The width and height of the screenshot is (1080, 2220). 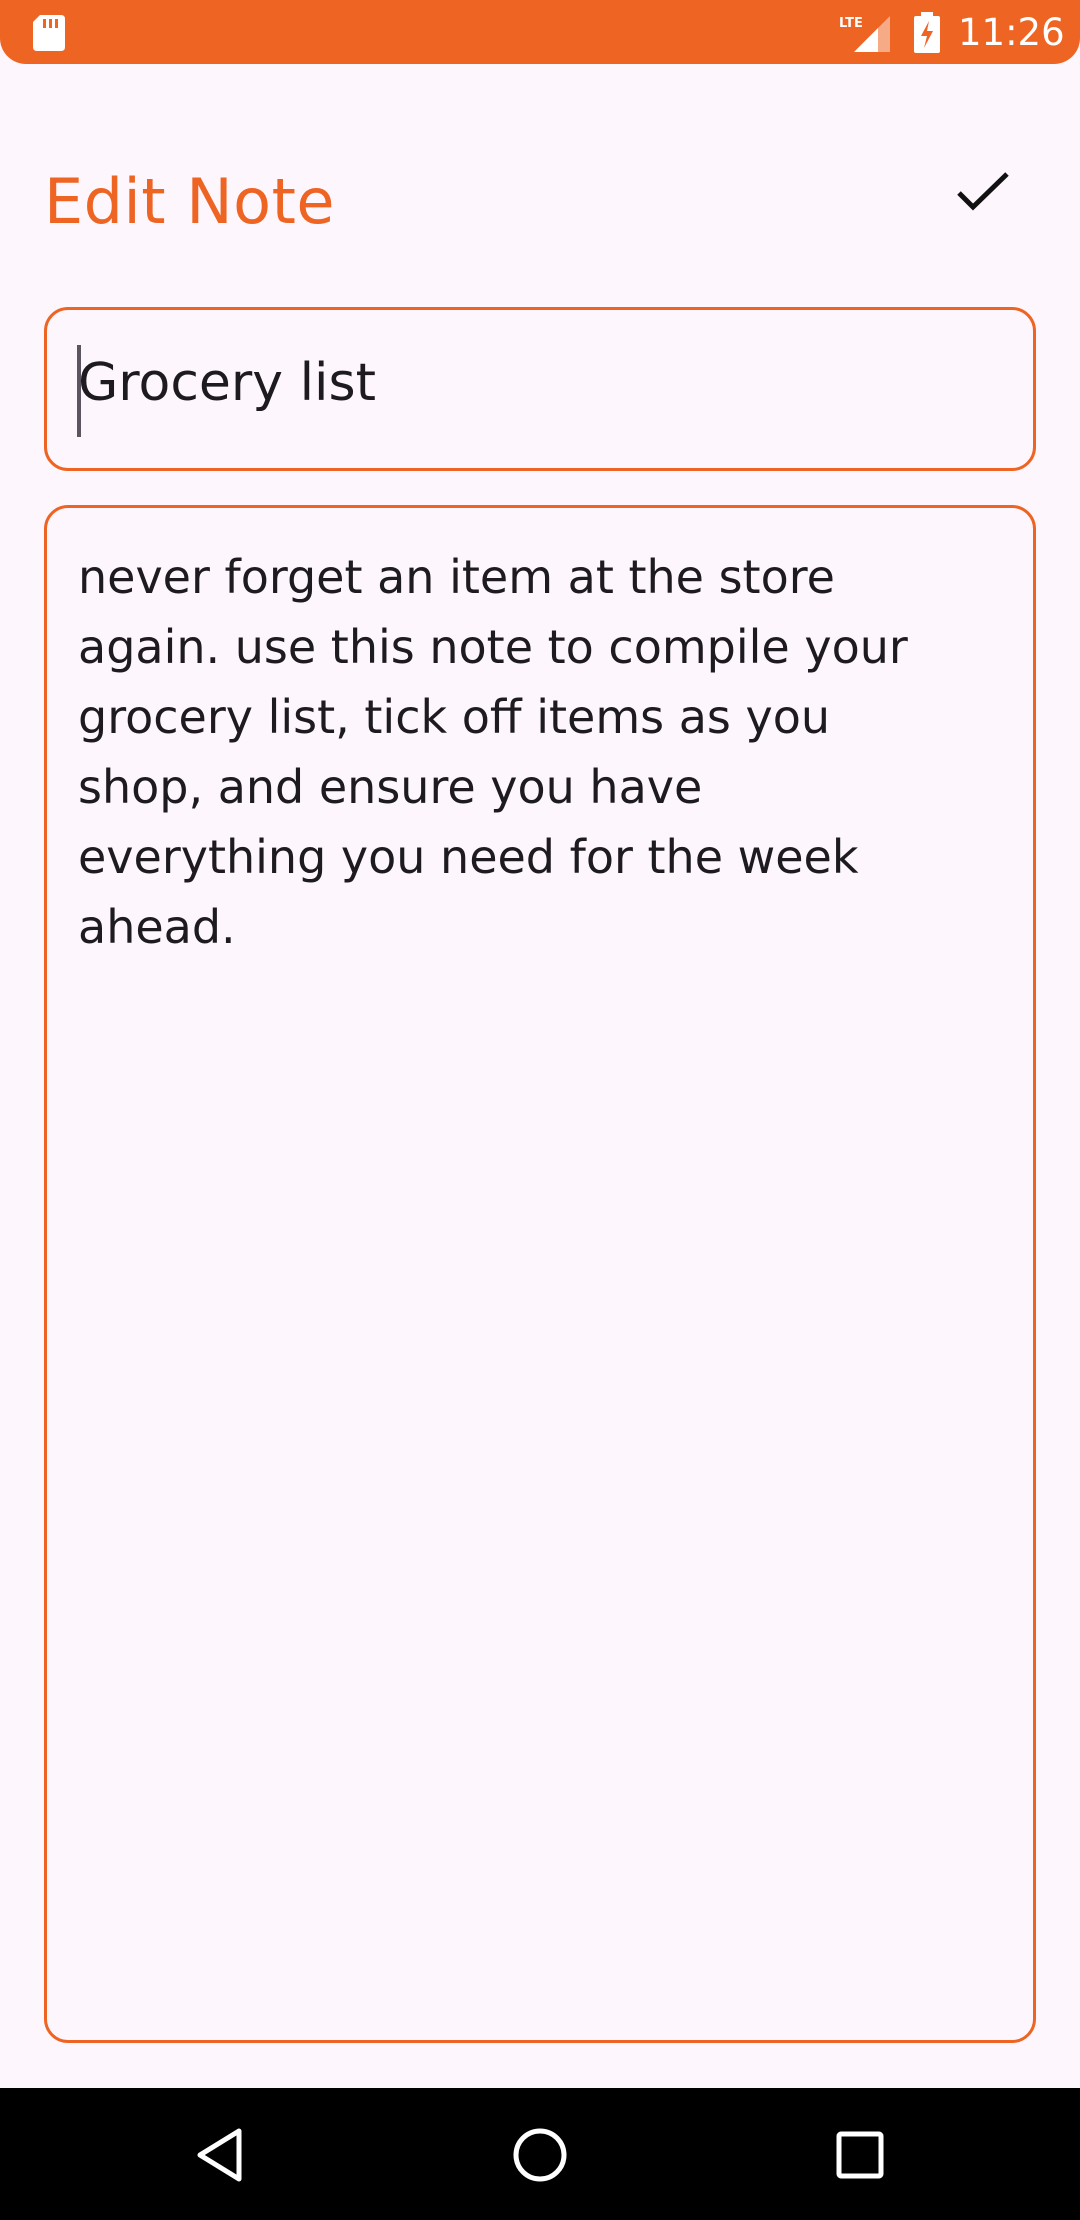 I want to click on page-title: Edit Note, so click(x=190, y=201).